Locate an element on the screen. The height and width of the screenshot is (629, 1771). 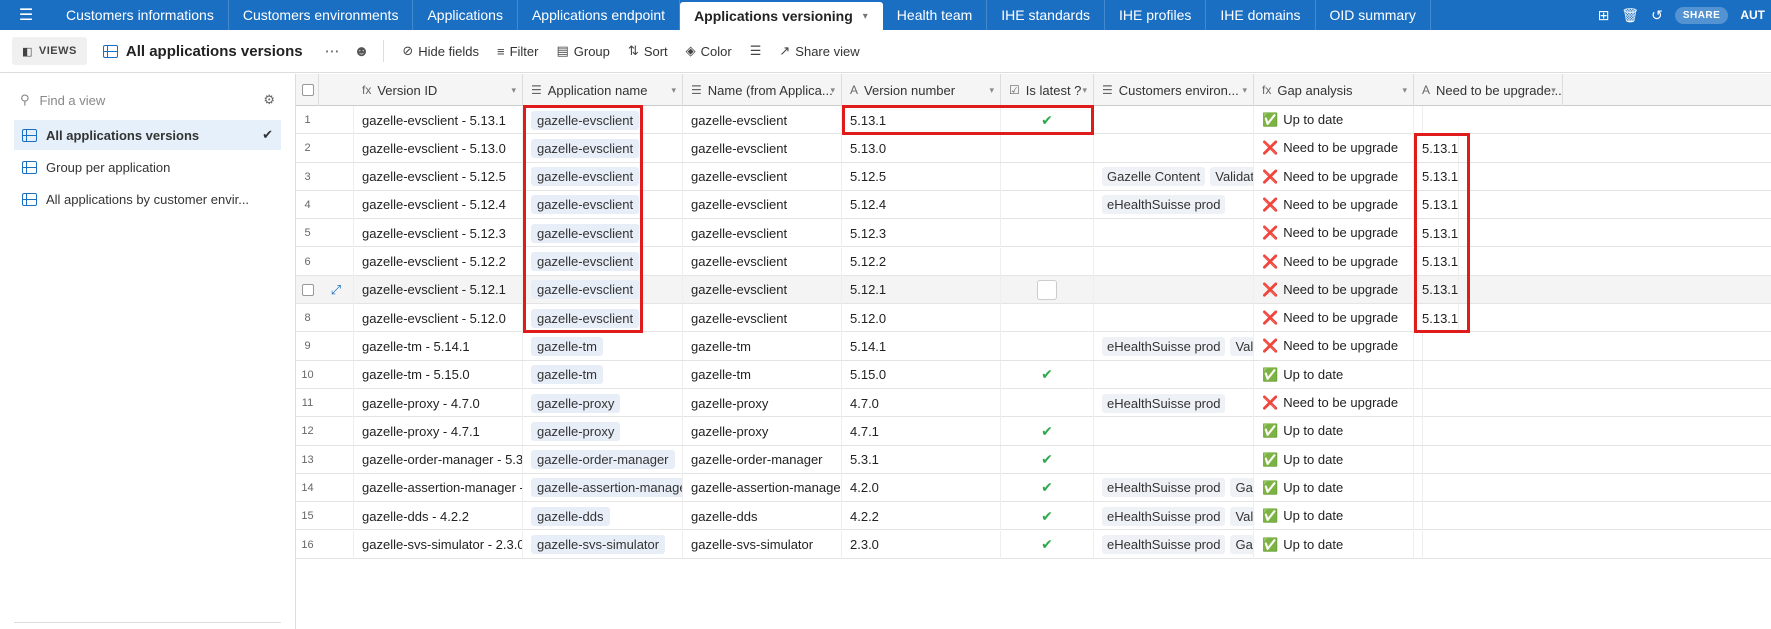
version-number-cell: 2.3.0 is located at coordinates (921, 544).